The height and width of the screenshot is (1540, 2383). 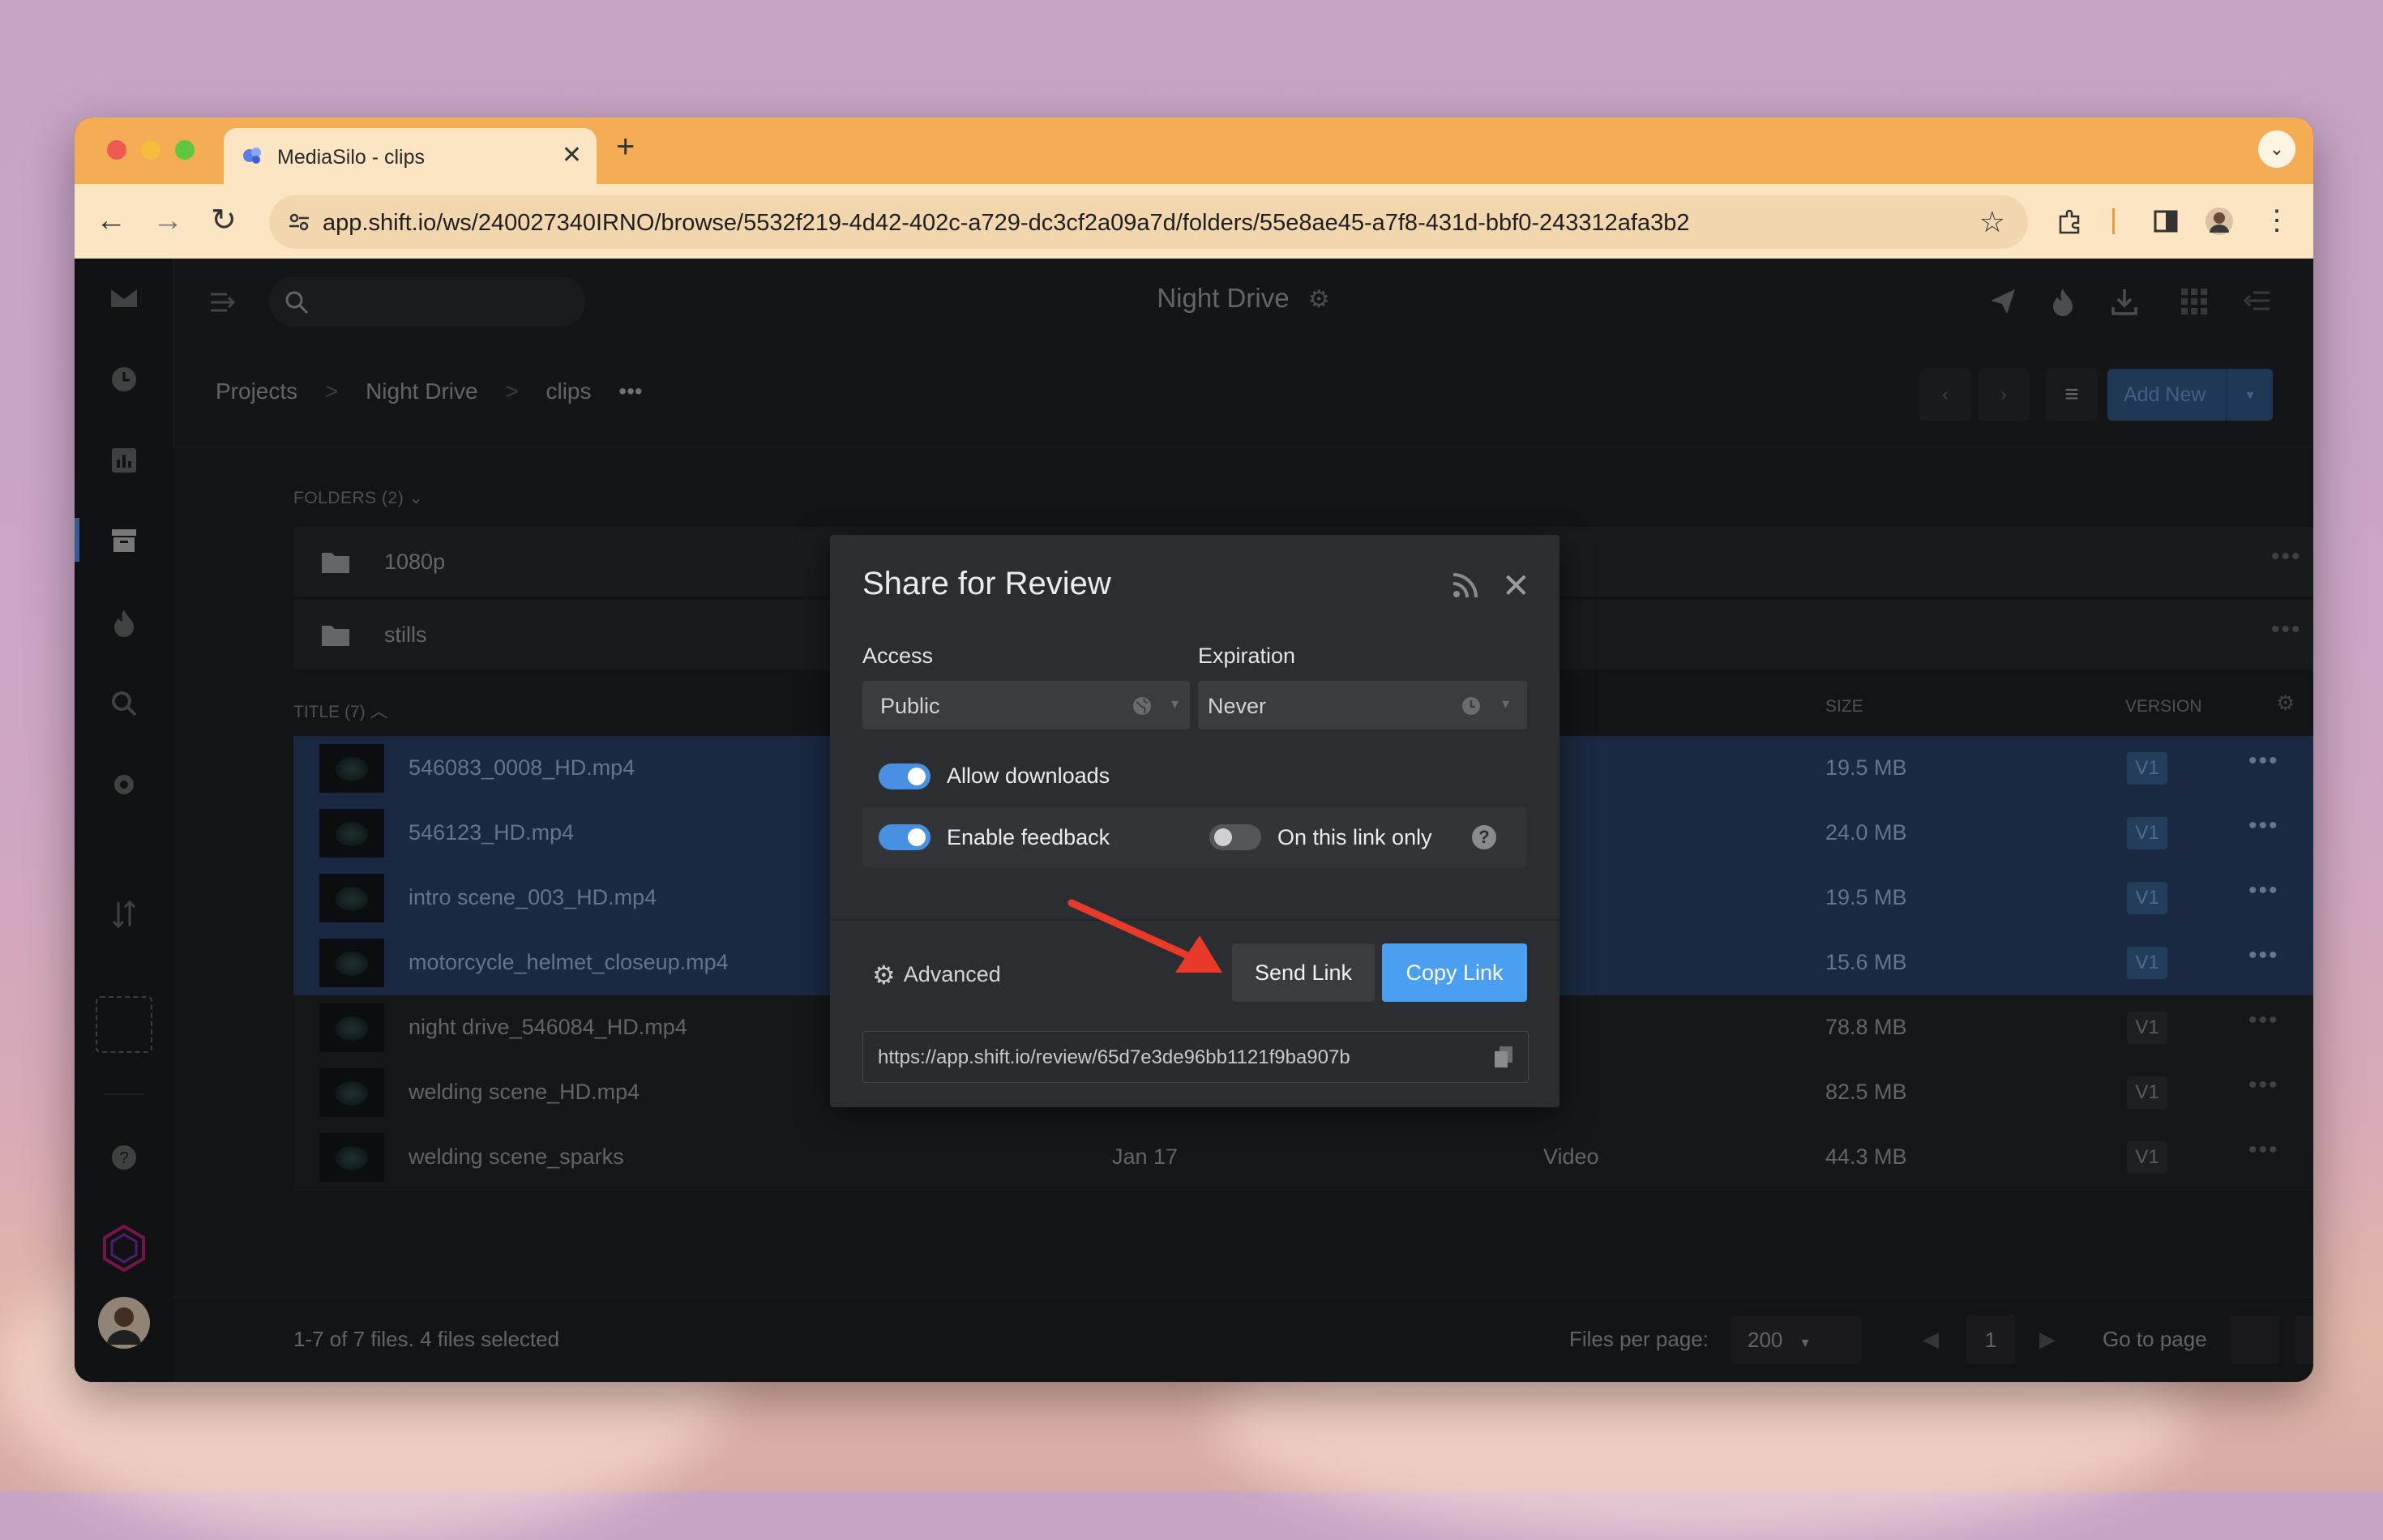 What do you see at coordinates (986, 583) in the screenshot?
I see `dialog-title: Share for Review` at bounding box center [986, 583].